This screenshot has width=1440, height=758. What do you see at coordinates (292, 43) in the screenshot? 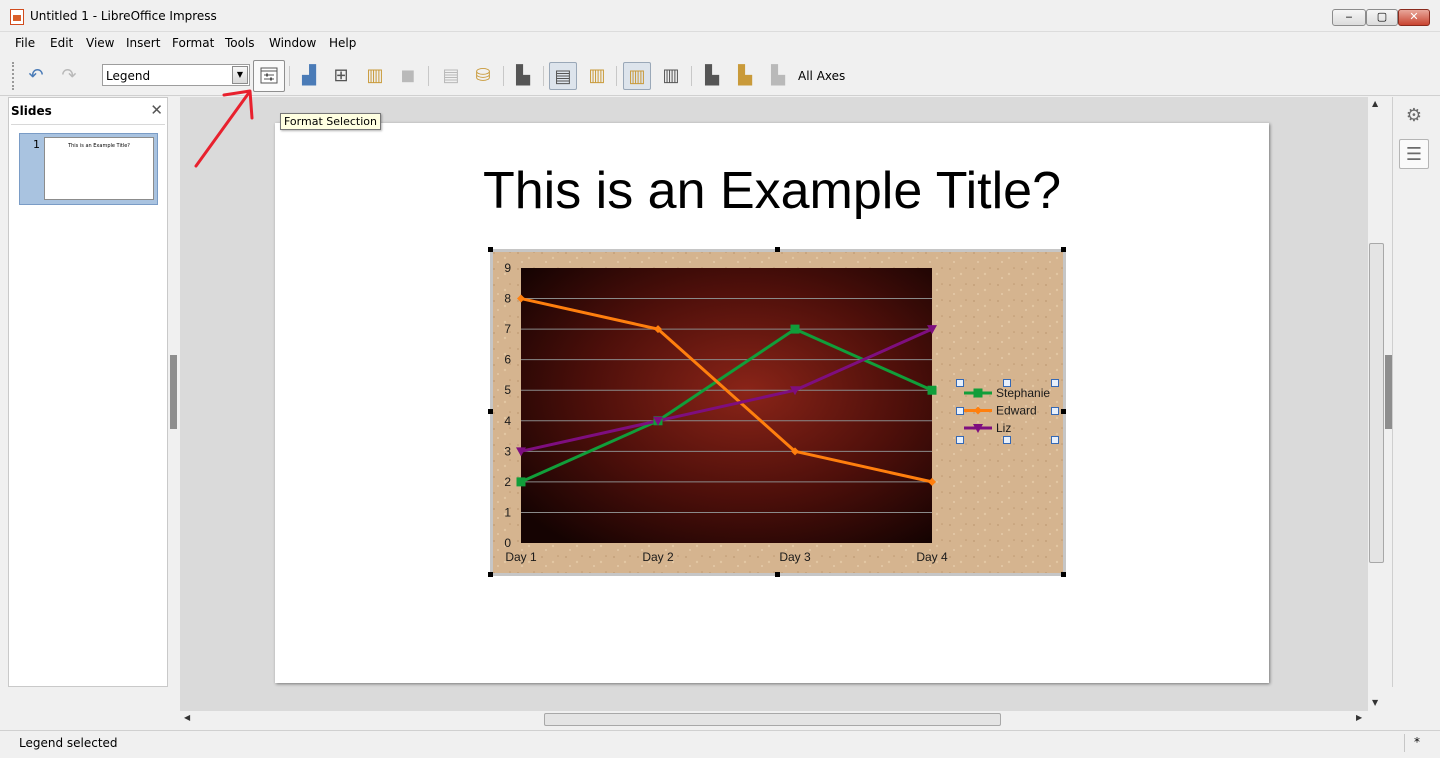
I see `menu-window: Window` at bounding box center [292, 43].